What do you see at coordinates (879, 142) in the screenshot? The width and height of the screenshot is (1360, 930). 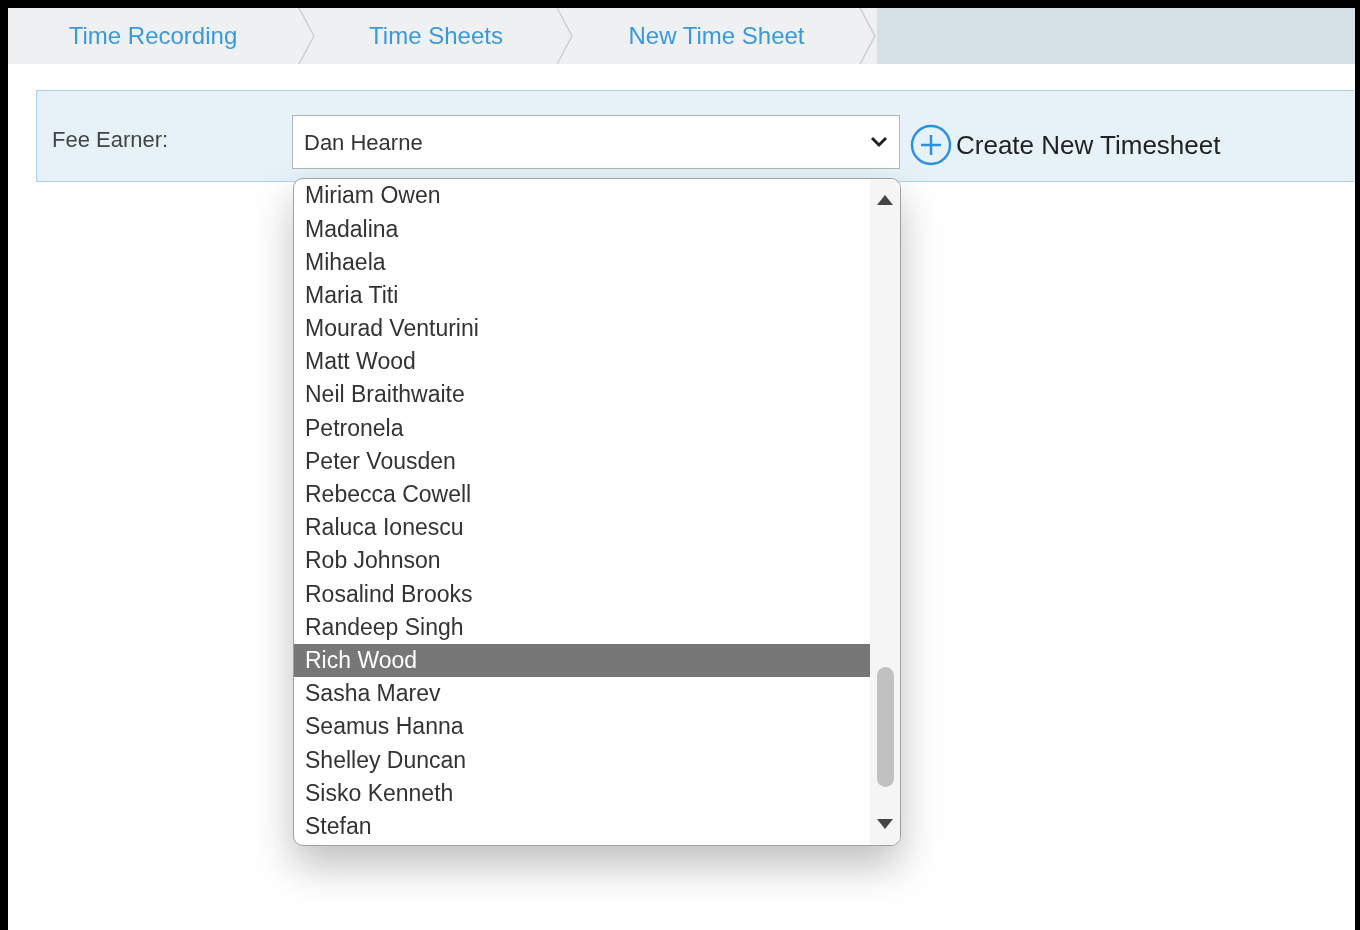 I see `chevron-down-icon` at bounding box center [879, 142].